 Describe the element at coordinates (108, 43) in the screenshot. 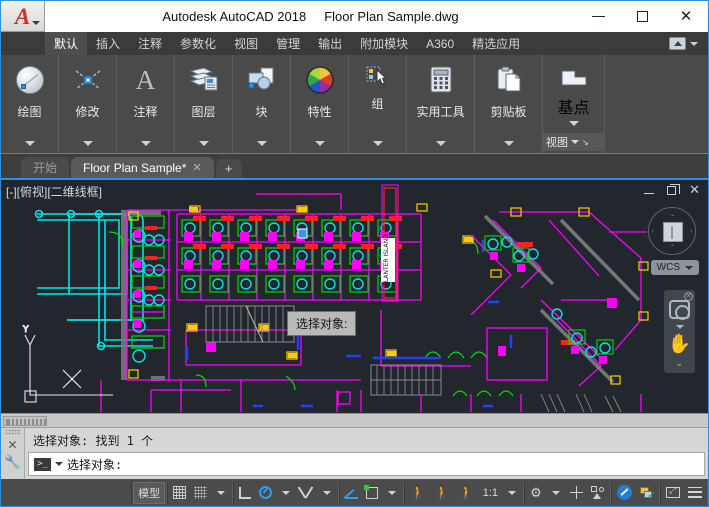

I see `ribbon-tab-insert: 插入` at that location.